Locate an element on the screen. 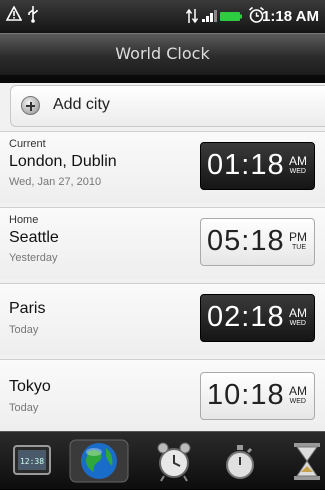 The width and height of the screenshot is (325, 490). tab-stopwatch is located at coordinates (240, 461).